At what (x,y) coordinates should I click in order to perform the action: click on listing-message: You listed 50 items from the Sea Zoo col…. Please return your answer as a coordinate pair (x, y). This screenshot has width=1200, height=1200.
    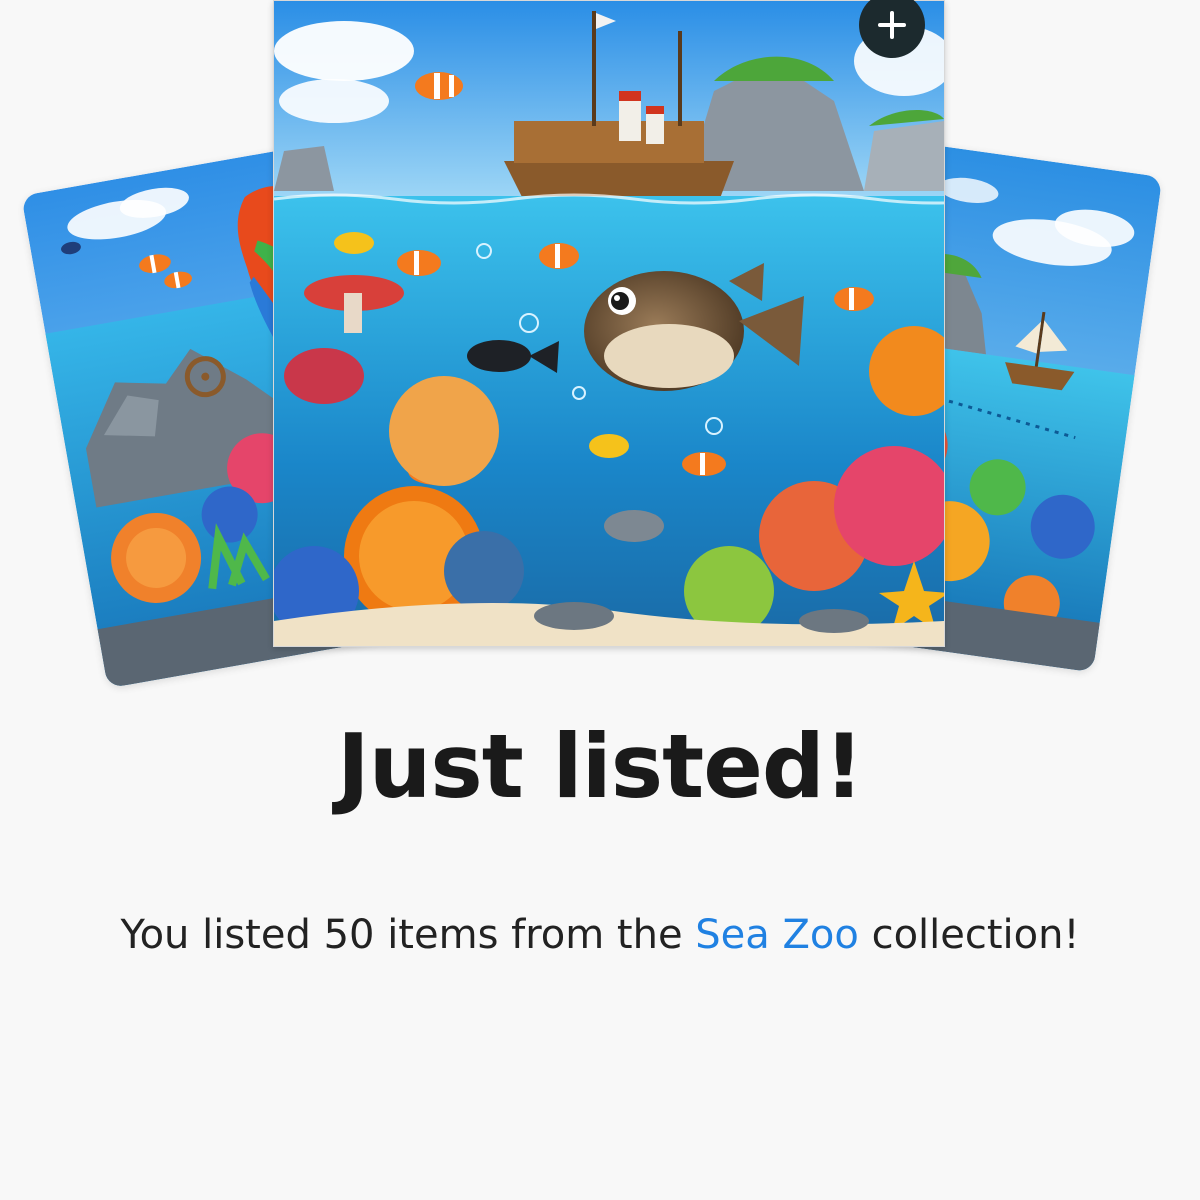
    Looking at the image, I should click on (600, 935).